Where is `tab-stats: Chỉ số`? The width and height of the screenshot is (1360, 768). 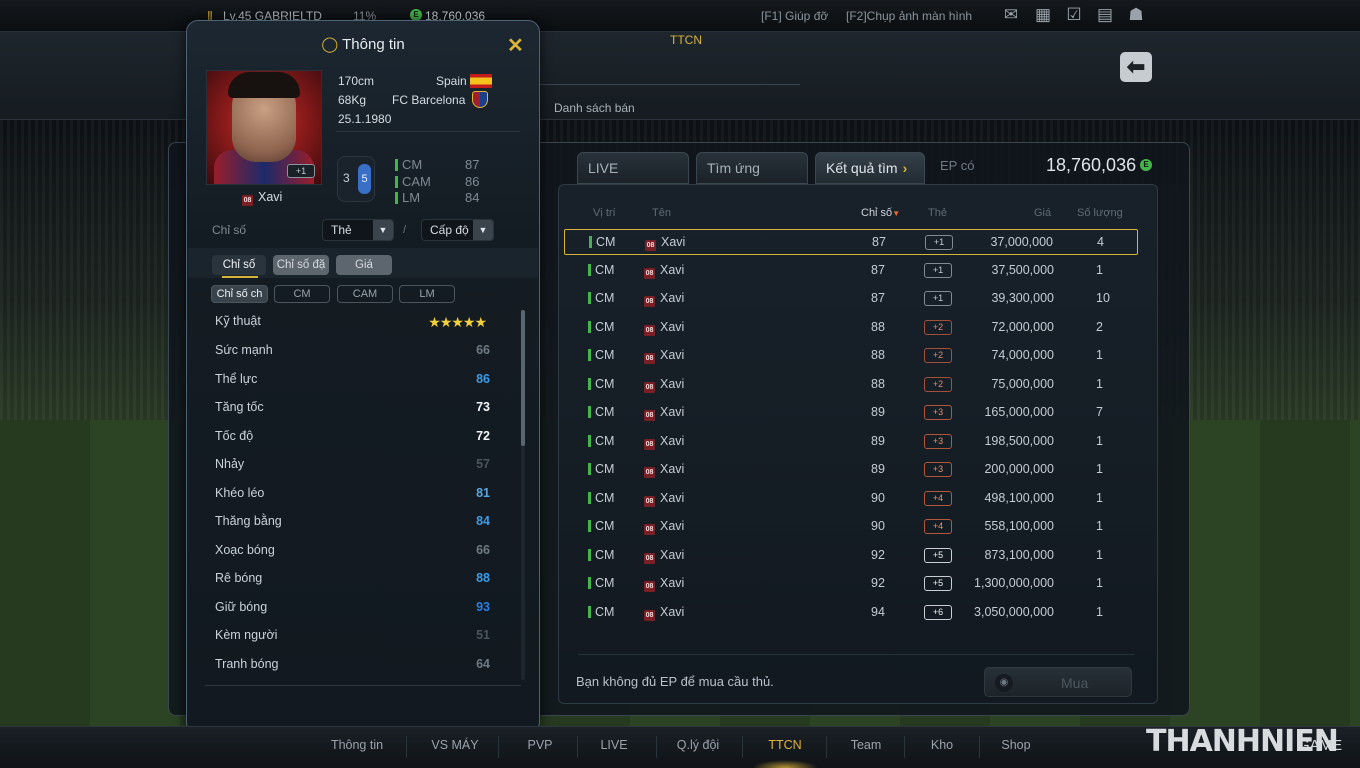 tab-stats: Chỉ số is located at coordinates (239, 265).